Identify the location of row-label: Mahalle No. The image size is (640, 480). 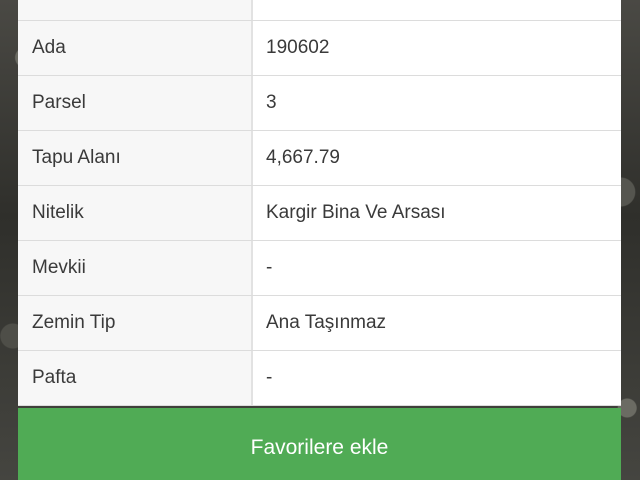
(135, 10).